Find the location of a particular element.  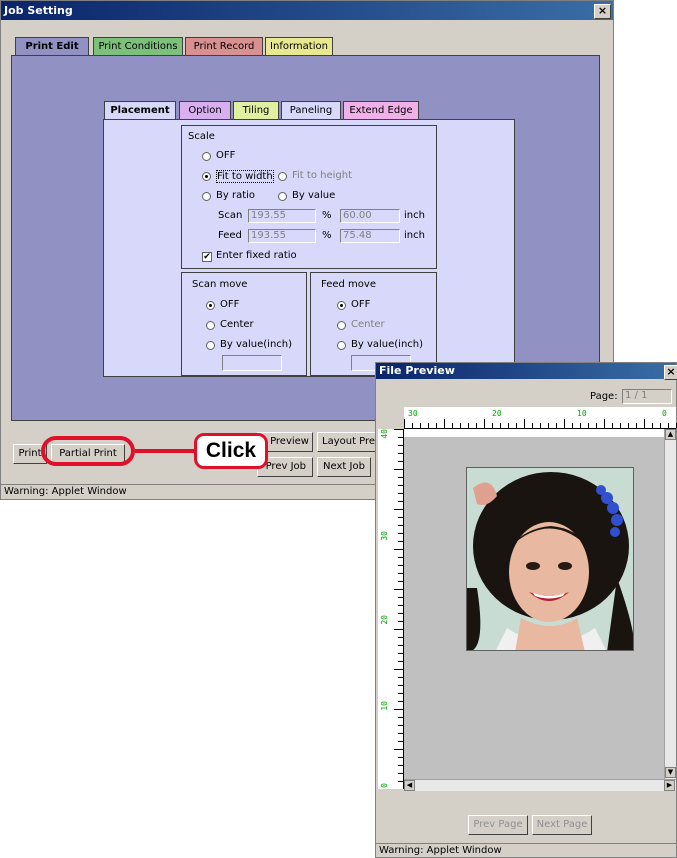

tab-paneling: Paneling is located at coordinates (311, 110).